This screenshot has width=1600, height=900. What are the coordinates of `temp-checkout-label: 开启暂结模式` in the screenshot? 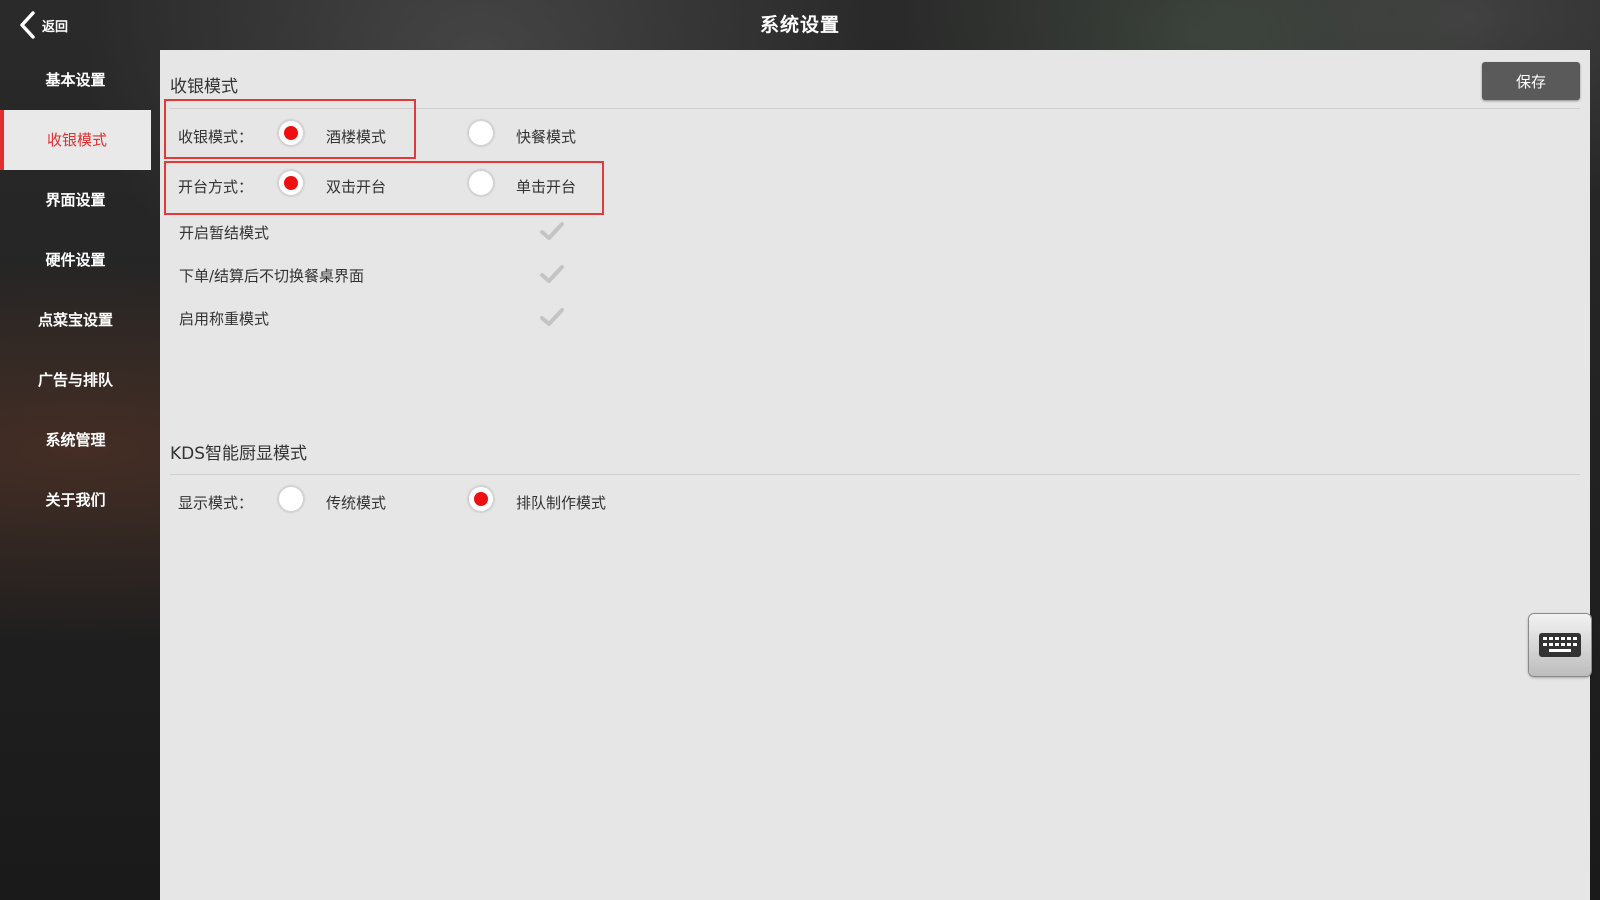 It's located at (224, 233).